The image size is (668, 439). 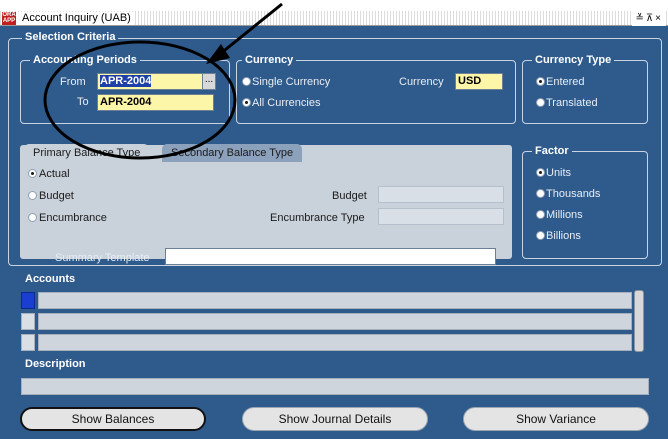 I want to click on from-period-value: APR-2004, so click(x=126, y=81).